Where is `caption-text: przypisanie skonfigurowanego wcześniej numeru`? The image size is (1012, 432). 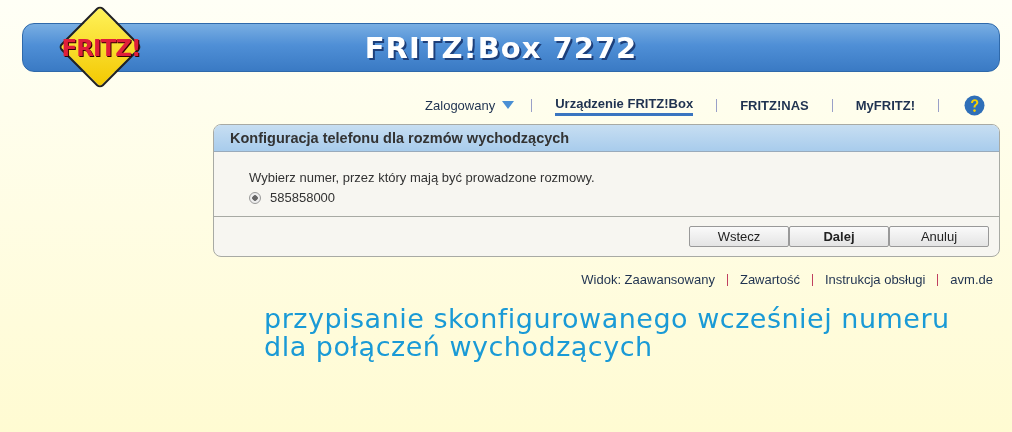 caption-text: przypisanie skonfigurowanego wcześniej numeru is located at coordinates (607, 319).